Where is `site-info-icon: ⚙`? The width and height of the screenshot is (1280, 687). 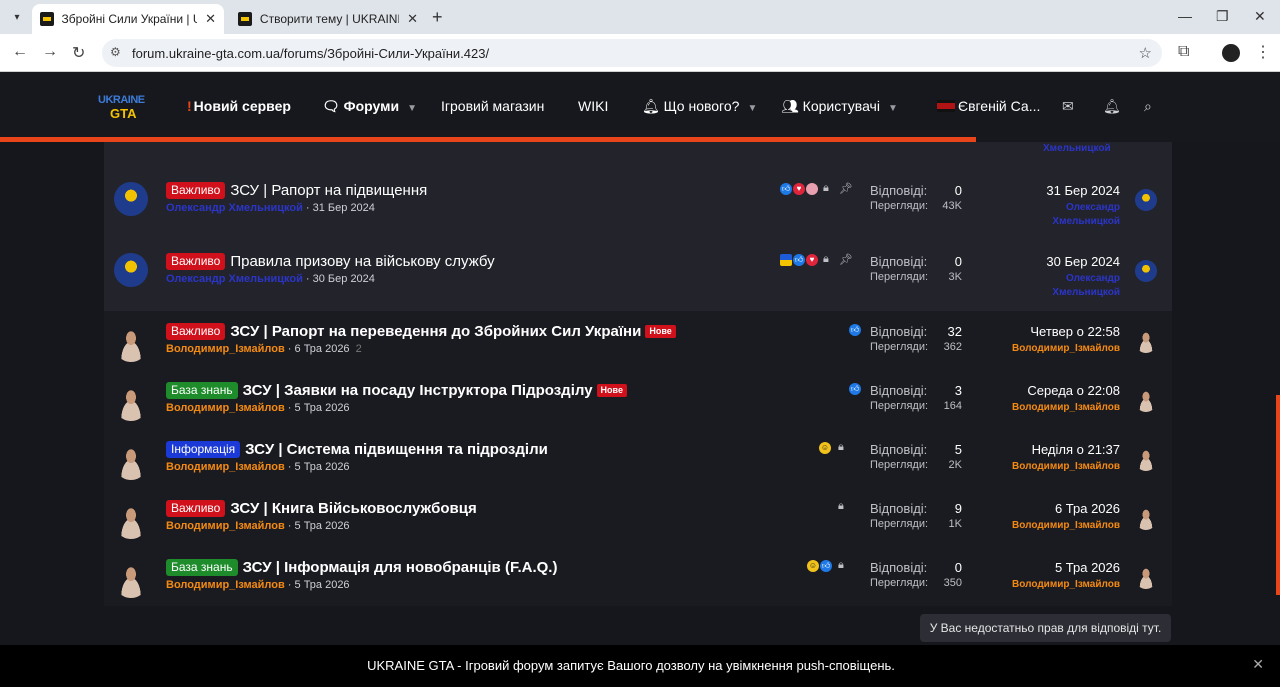 site-info-icon: ⚙ is located at coordinates (115, 52).